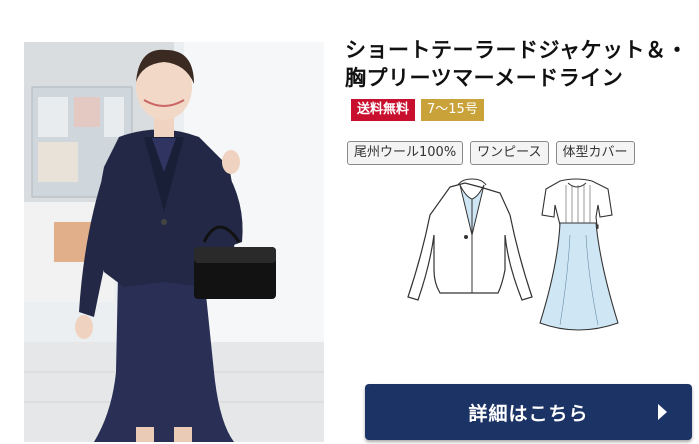 This screenshot has width=699, height=444. I want to click on tag-wool: 尾州ウール100%, so click(405, 153).